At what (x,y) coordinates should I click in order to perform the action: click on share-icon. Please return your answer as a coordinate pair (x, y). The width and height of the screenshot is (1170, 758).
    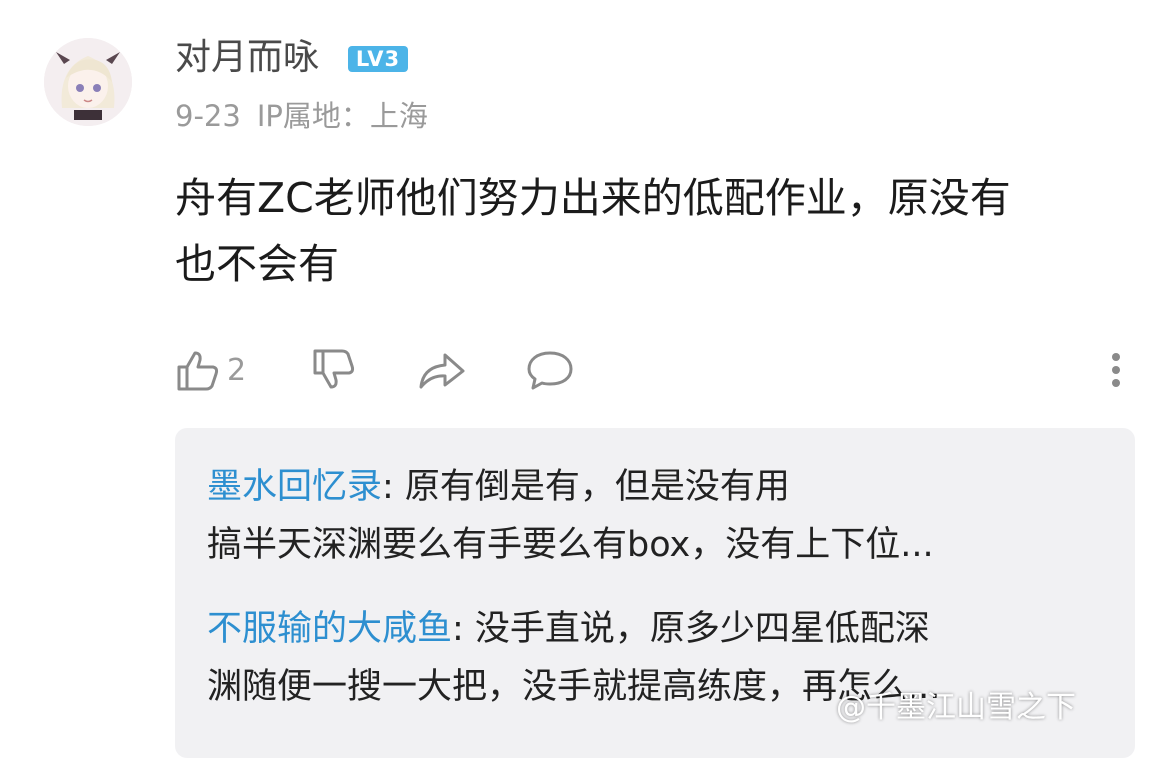
    Looking at the image, I should click on (442, 371).